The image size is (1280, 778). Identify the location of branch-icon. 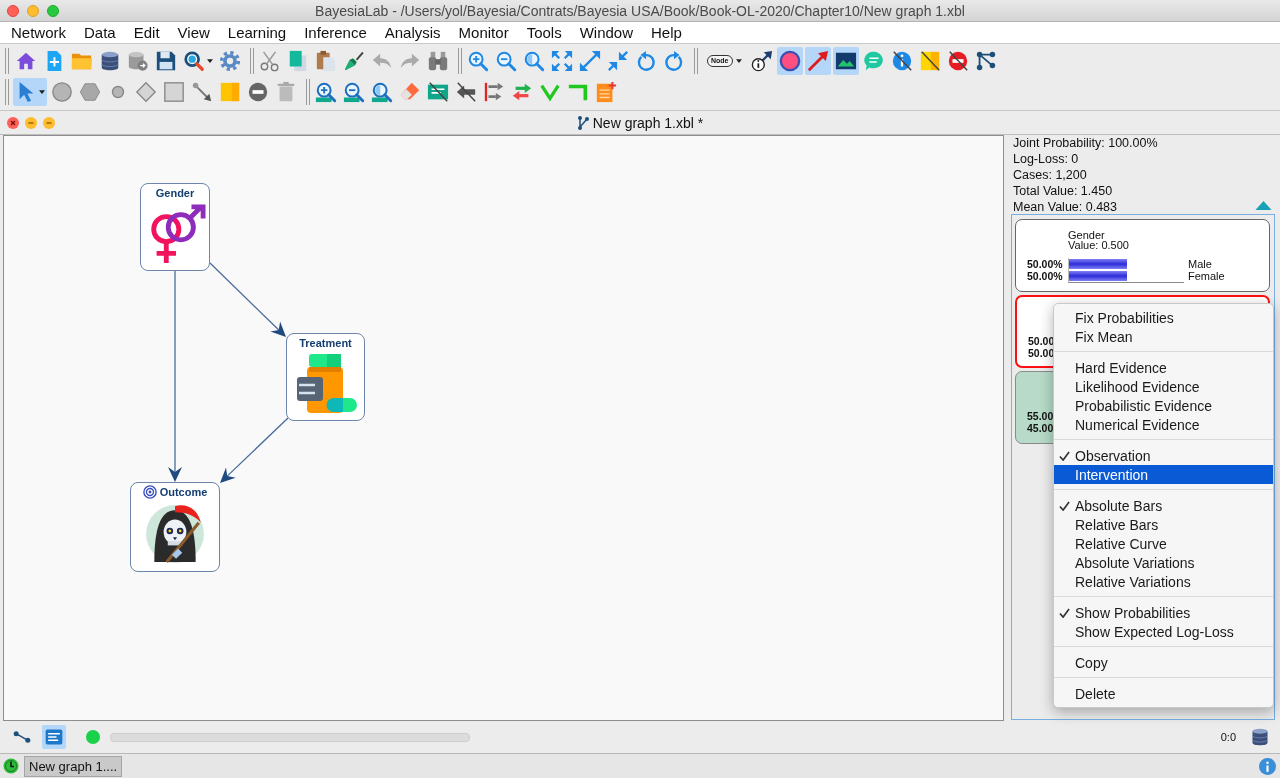
(582, 122).